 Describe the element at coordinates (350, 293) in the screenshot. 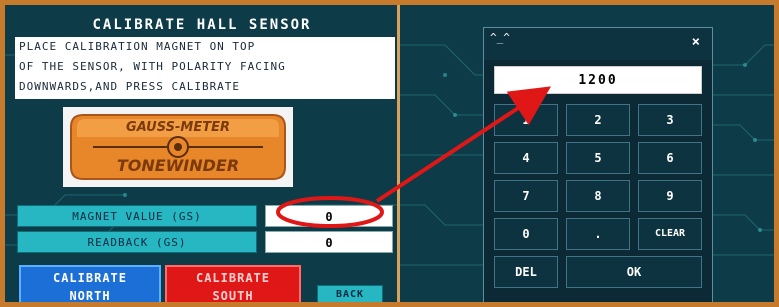

I see `back-button: BACK` at that location.